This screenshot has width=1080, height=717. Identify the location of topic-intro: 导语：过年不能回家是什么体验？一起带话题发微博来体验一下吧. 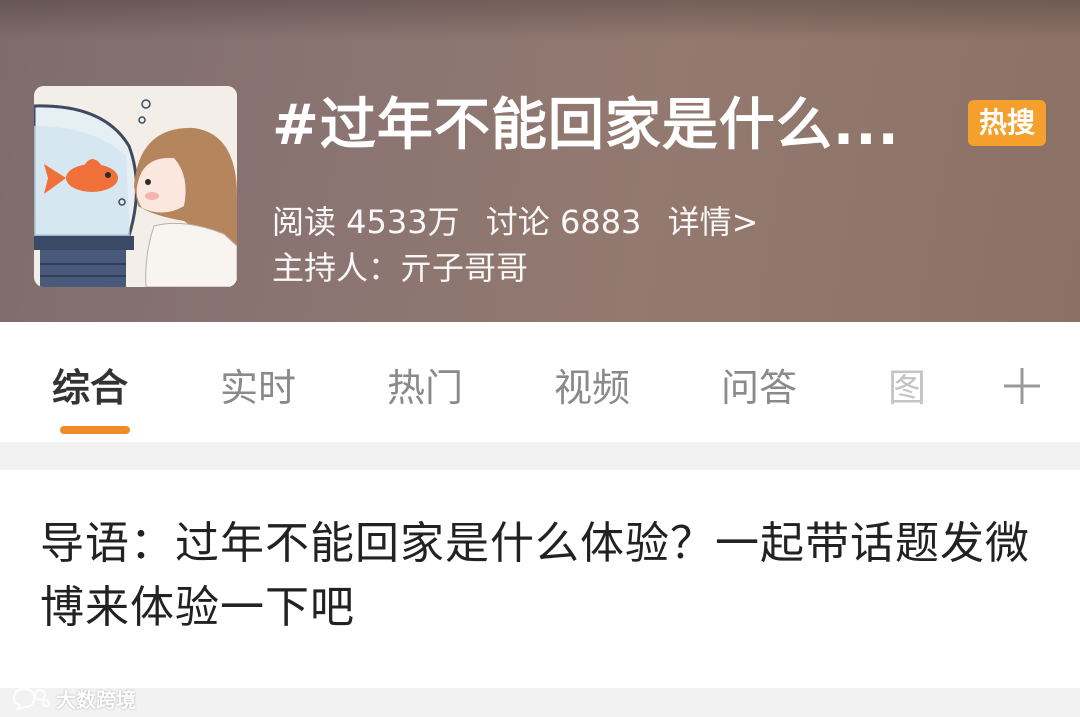
(535, 575).